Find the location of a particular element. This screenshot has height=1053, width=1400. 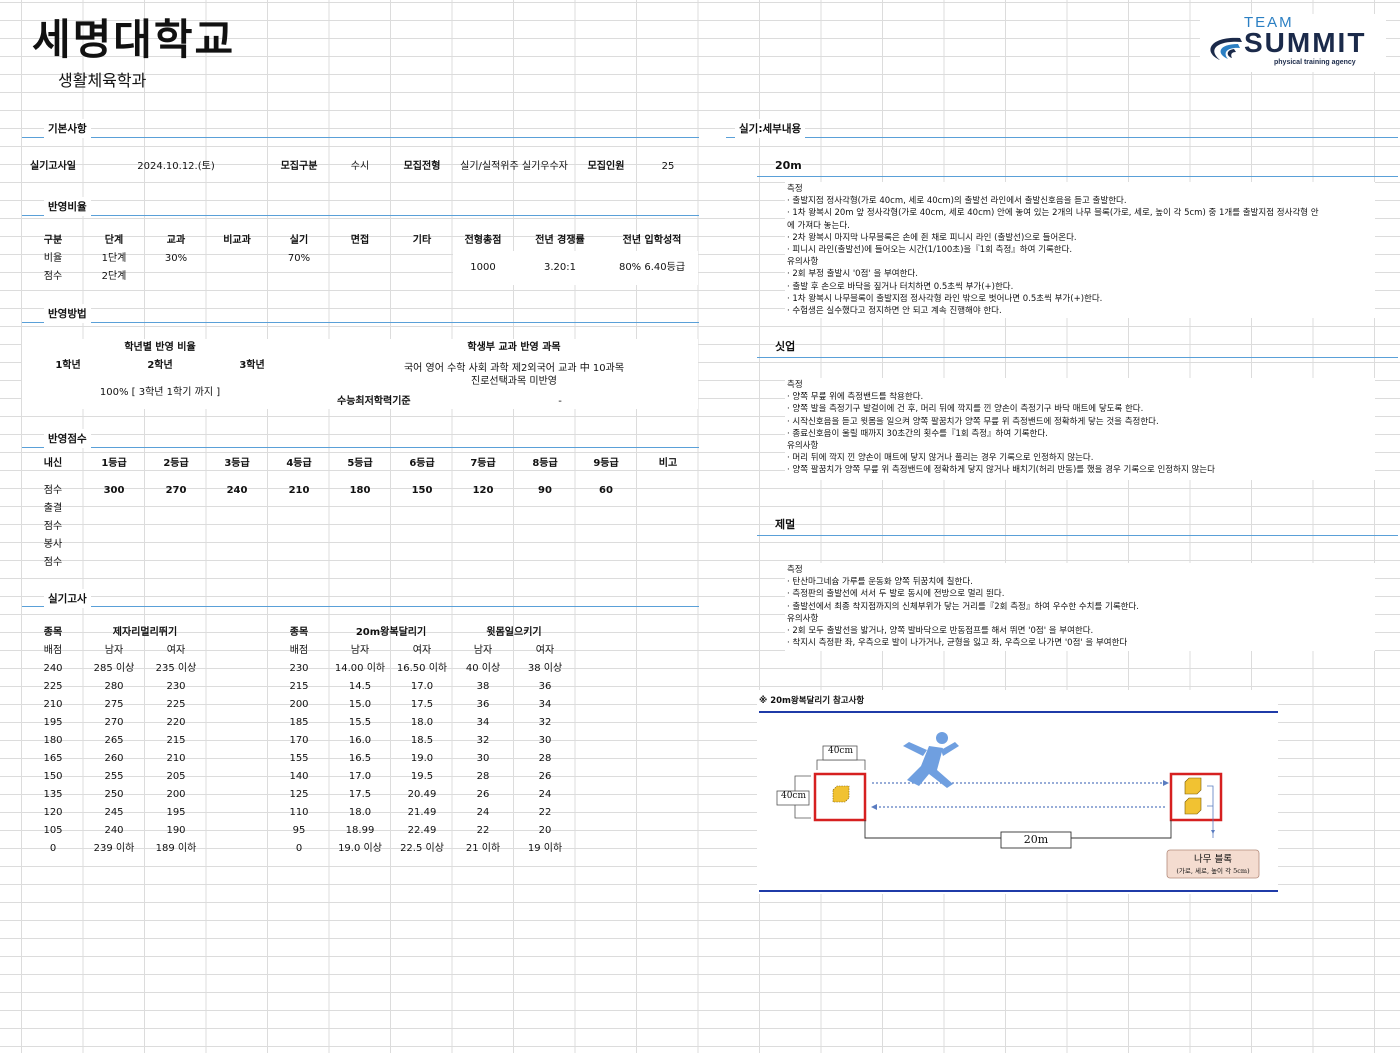

ratio-header: 면접 is located at coordinates (360, 240).